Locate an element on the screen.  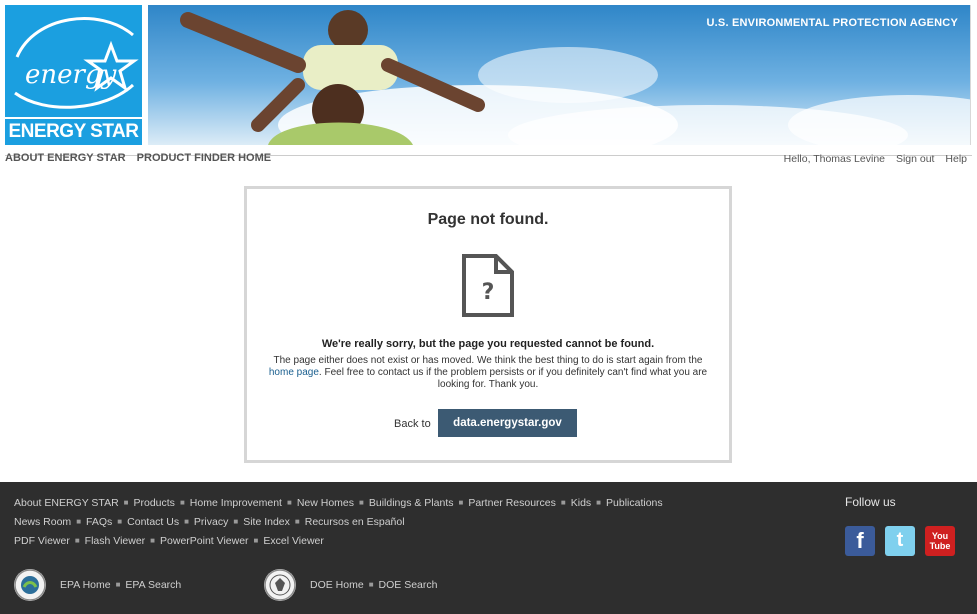
footer-link: Excel Viewer is located at coordinates (293, 541).